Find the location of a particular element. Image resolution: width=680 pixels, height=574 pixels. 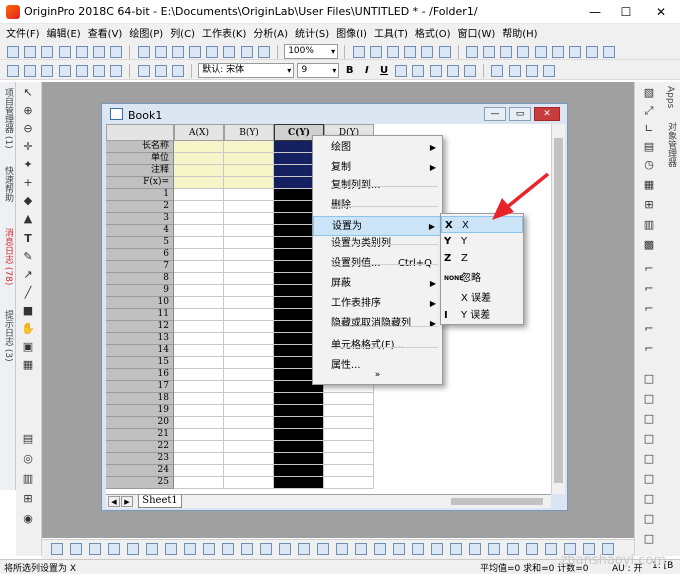

object-panel-5-icon: □ is located at coordinates (649, 459).